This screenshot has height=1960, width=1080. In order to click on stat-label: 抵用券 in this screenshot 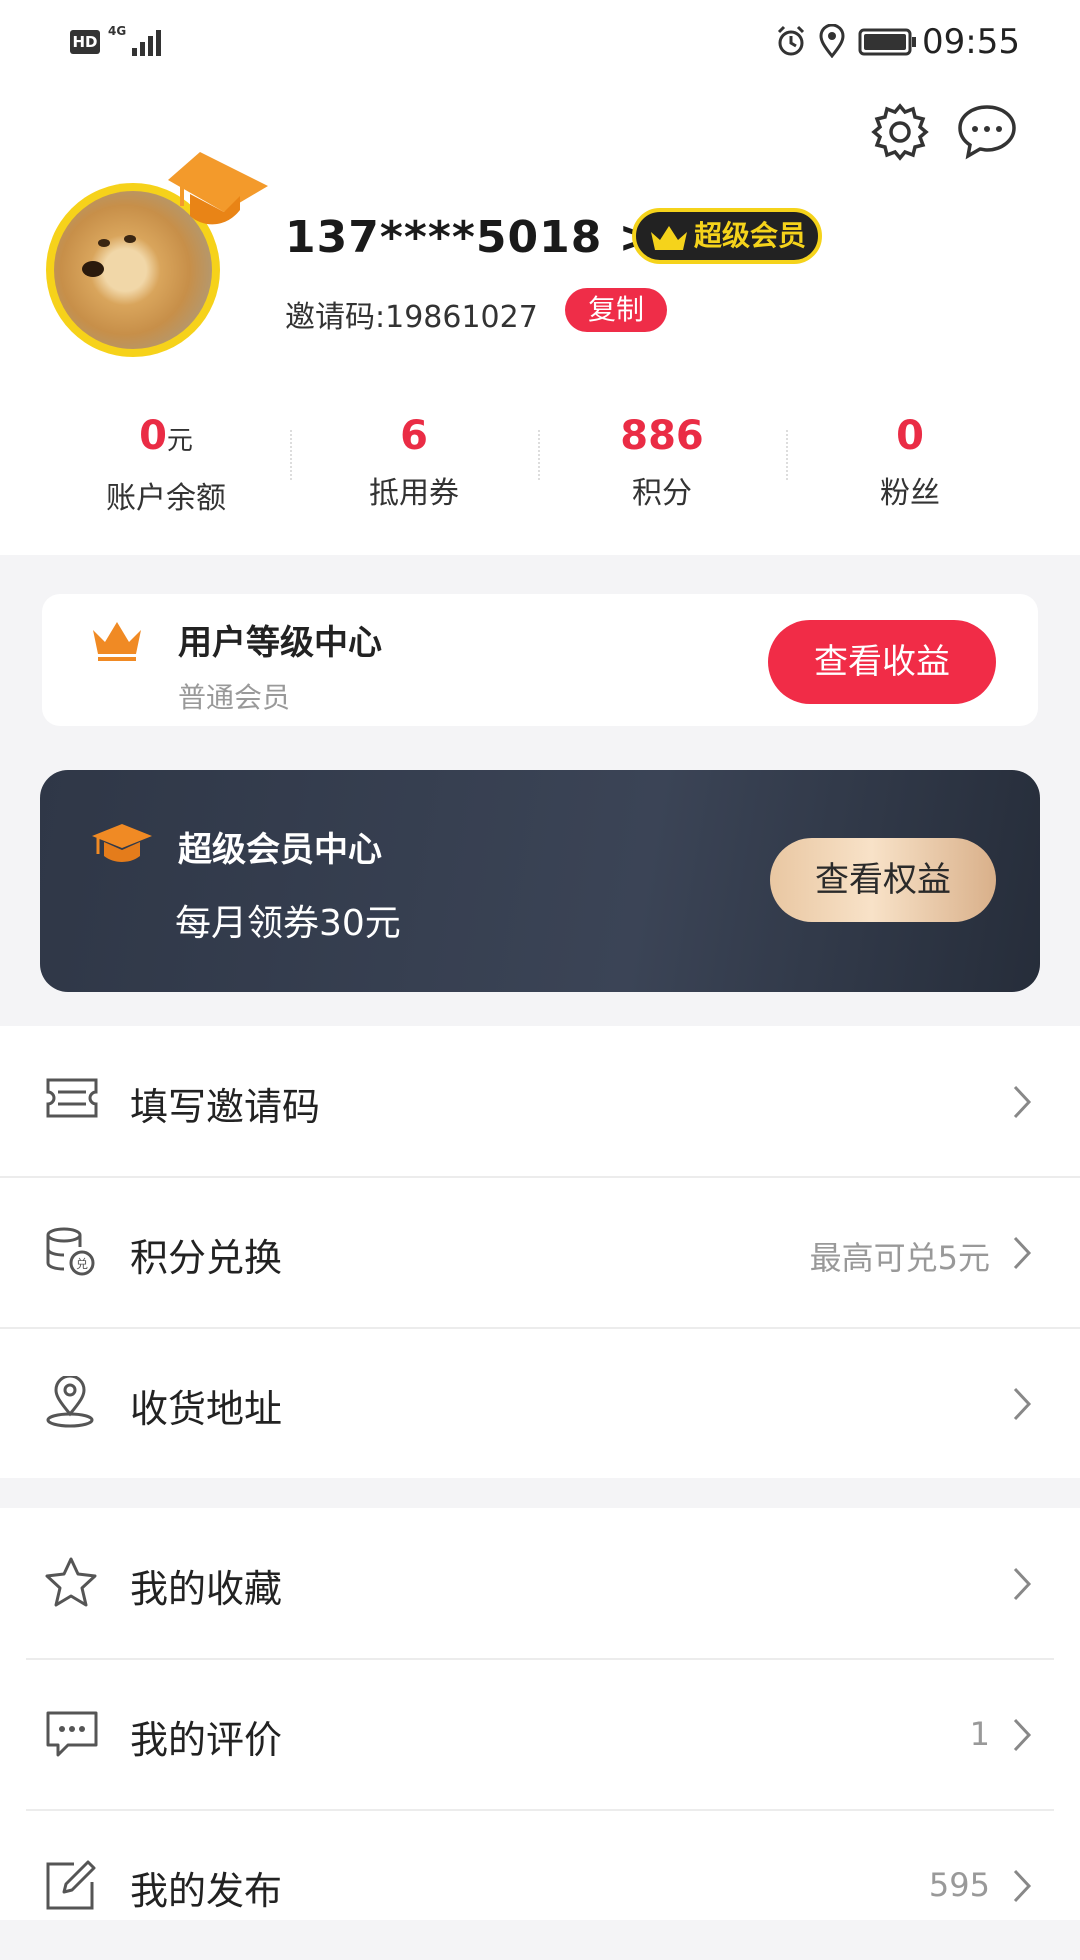, I will do `click(414, 493)`.